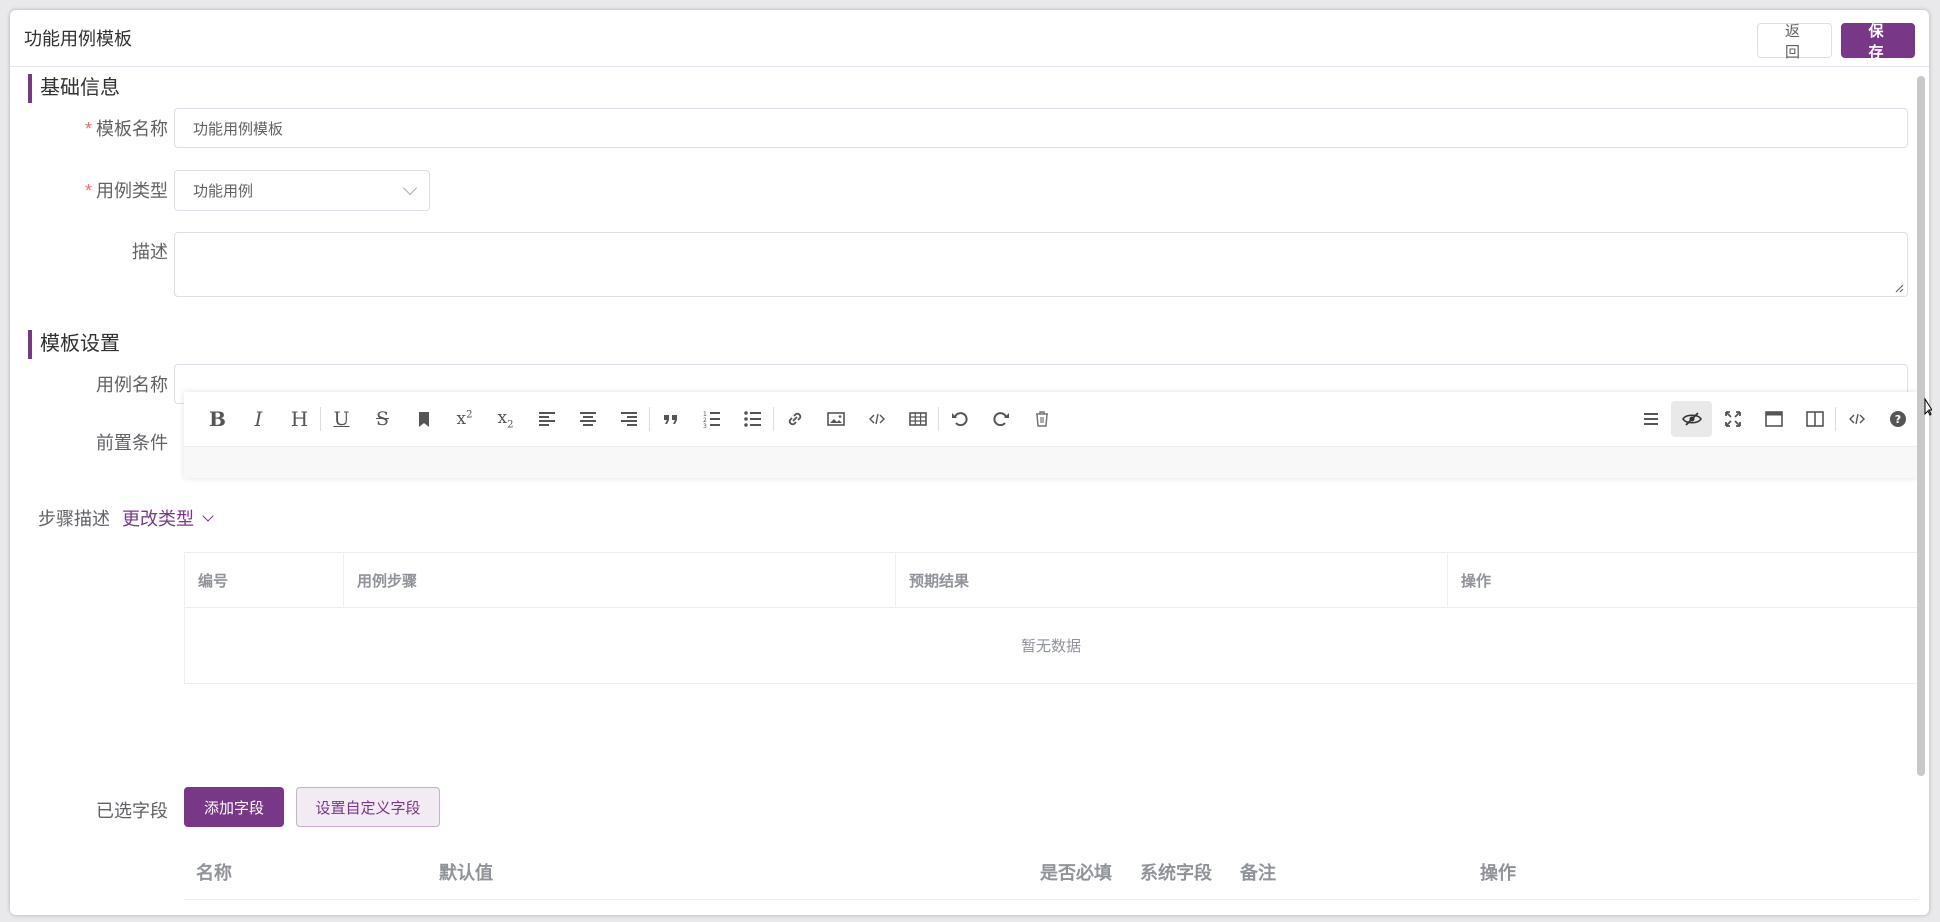 Image resolution: width=1940 pixels, height=922 pixels. I want to click on bold-icon: B, so click(217, 419).